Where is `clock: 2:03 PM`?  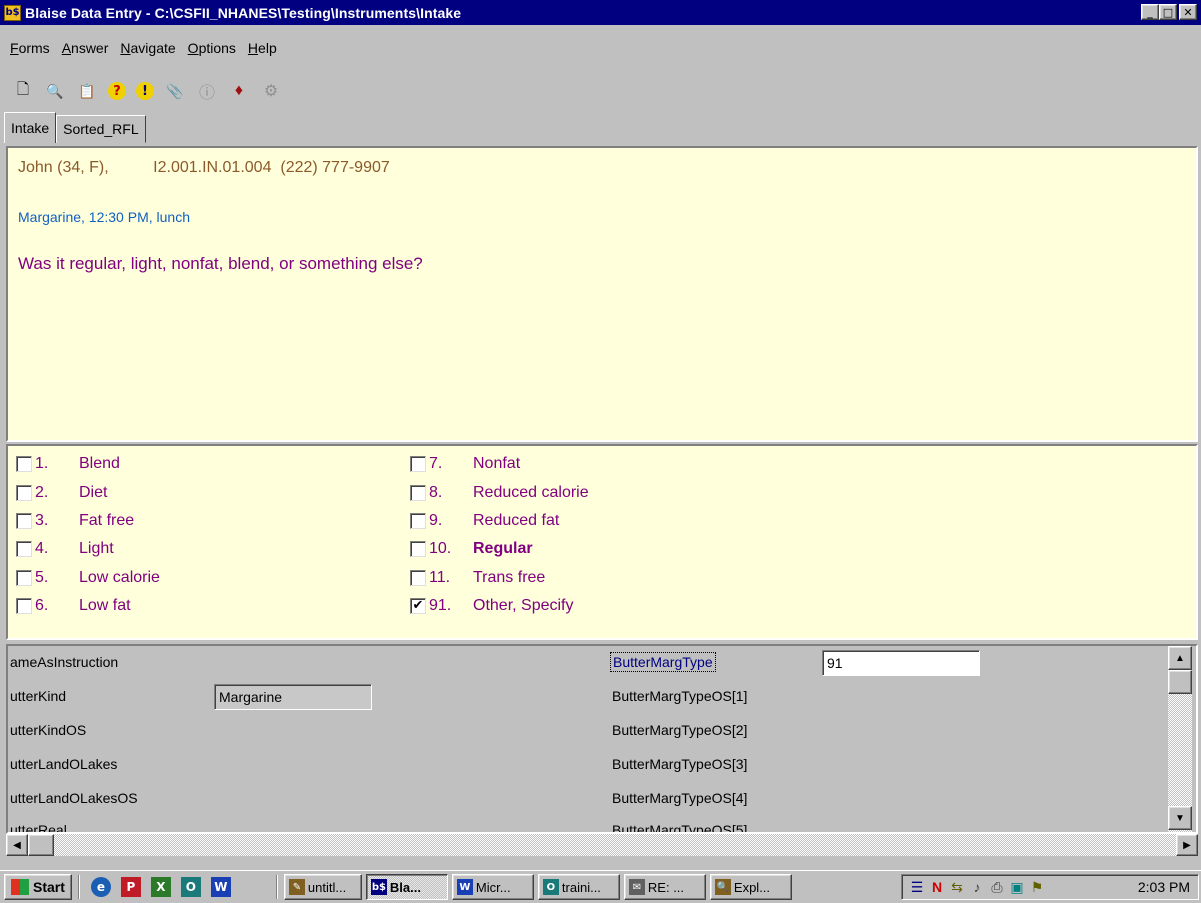
clock: 2:03 PM is located at coordinates (1164, 887).